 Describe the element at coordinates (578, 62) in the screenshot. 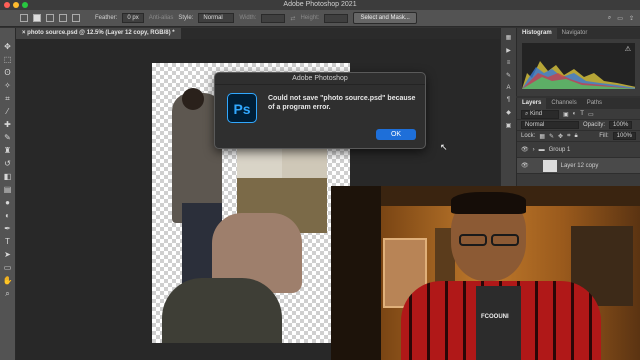

I see `histogram-panel: Histogram Navigator ⚠` at that location.